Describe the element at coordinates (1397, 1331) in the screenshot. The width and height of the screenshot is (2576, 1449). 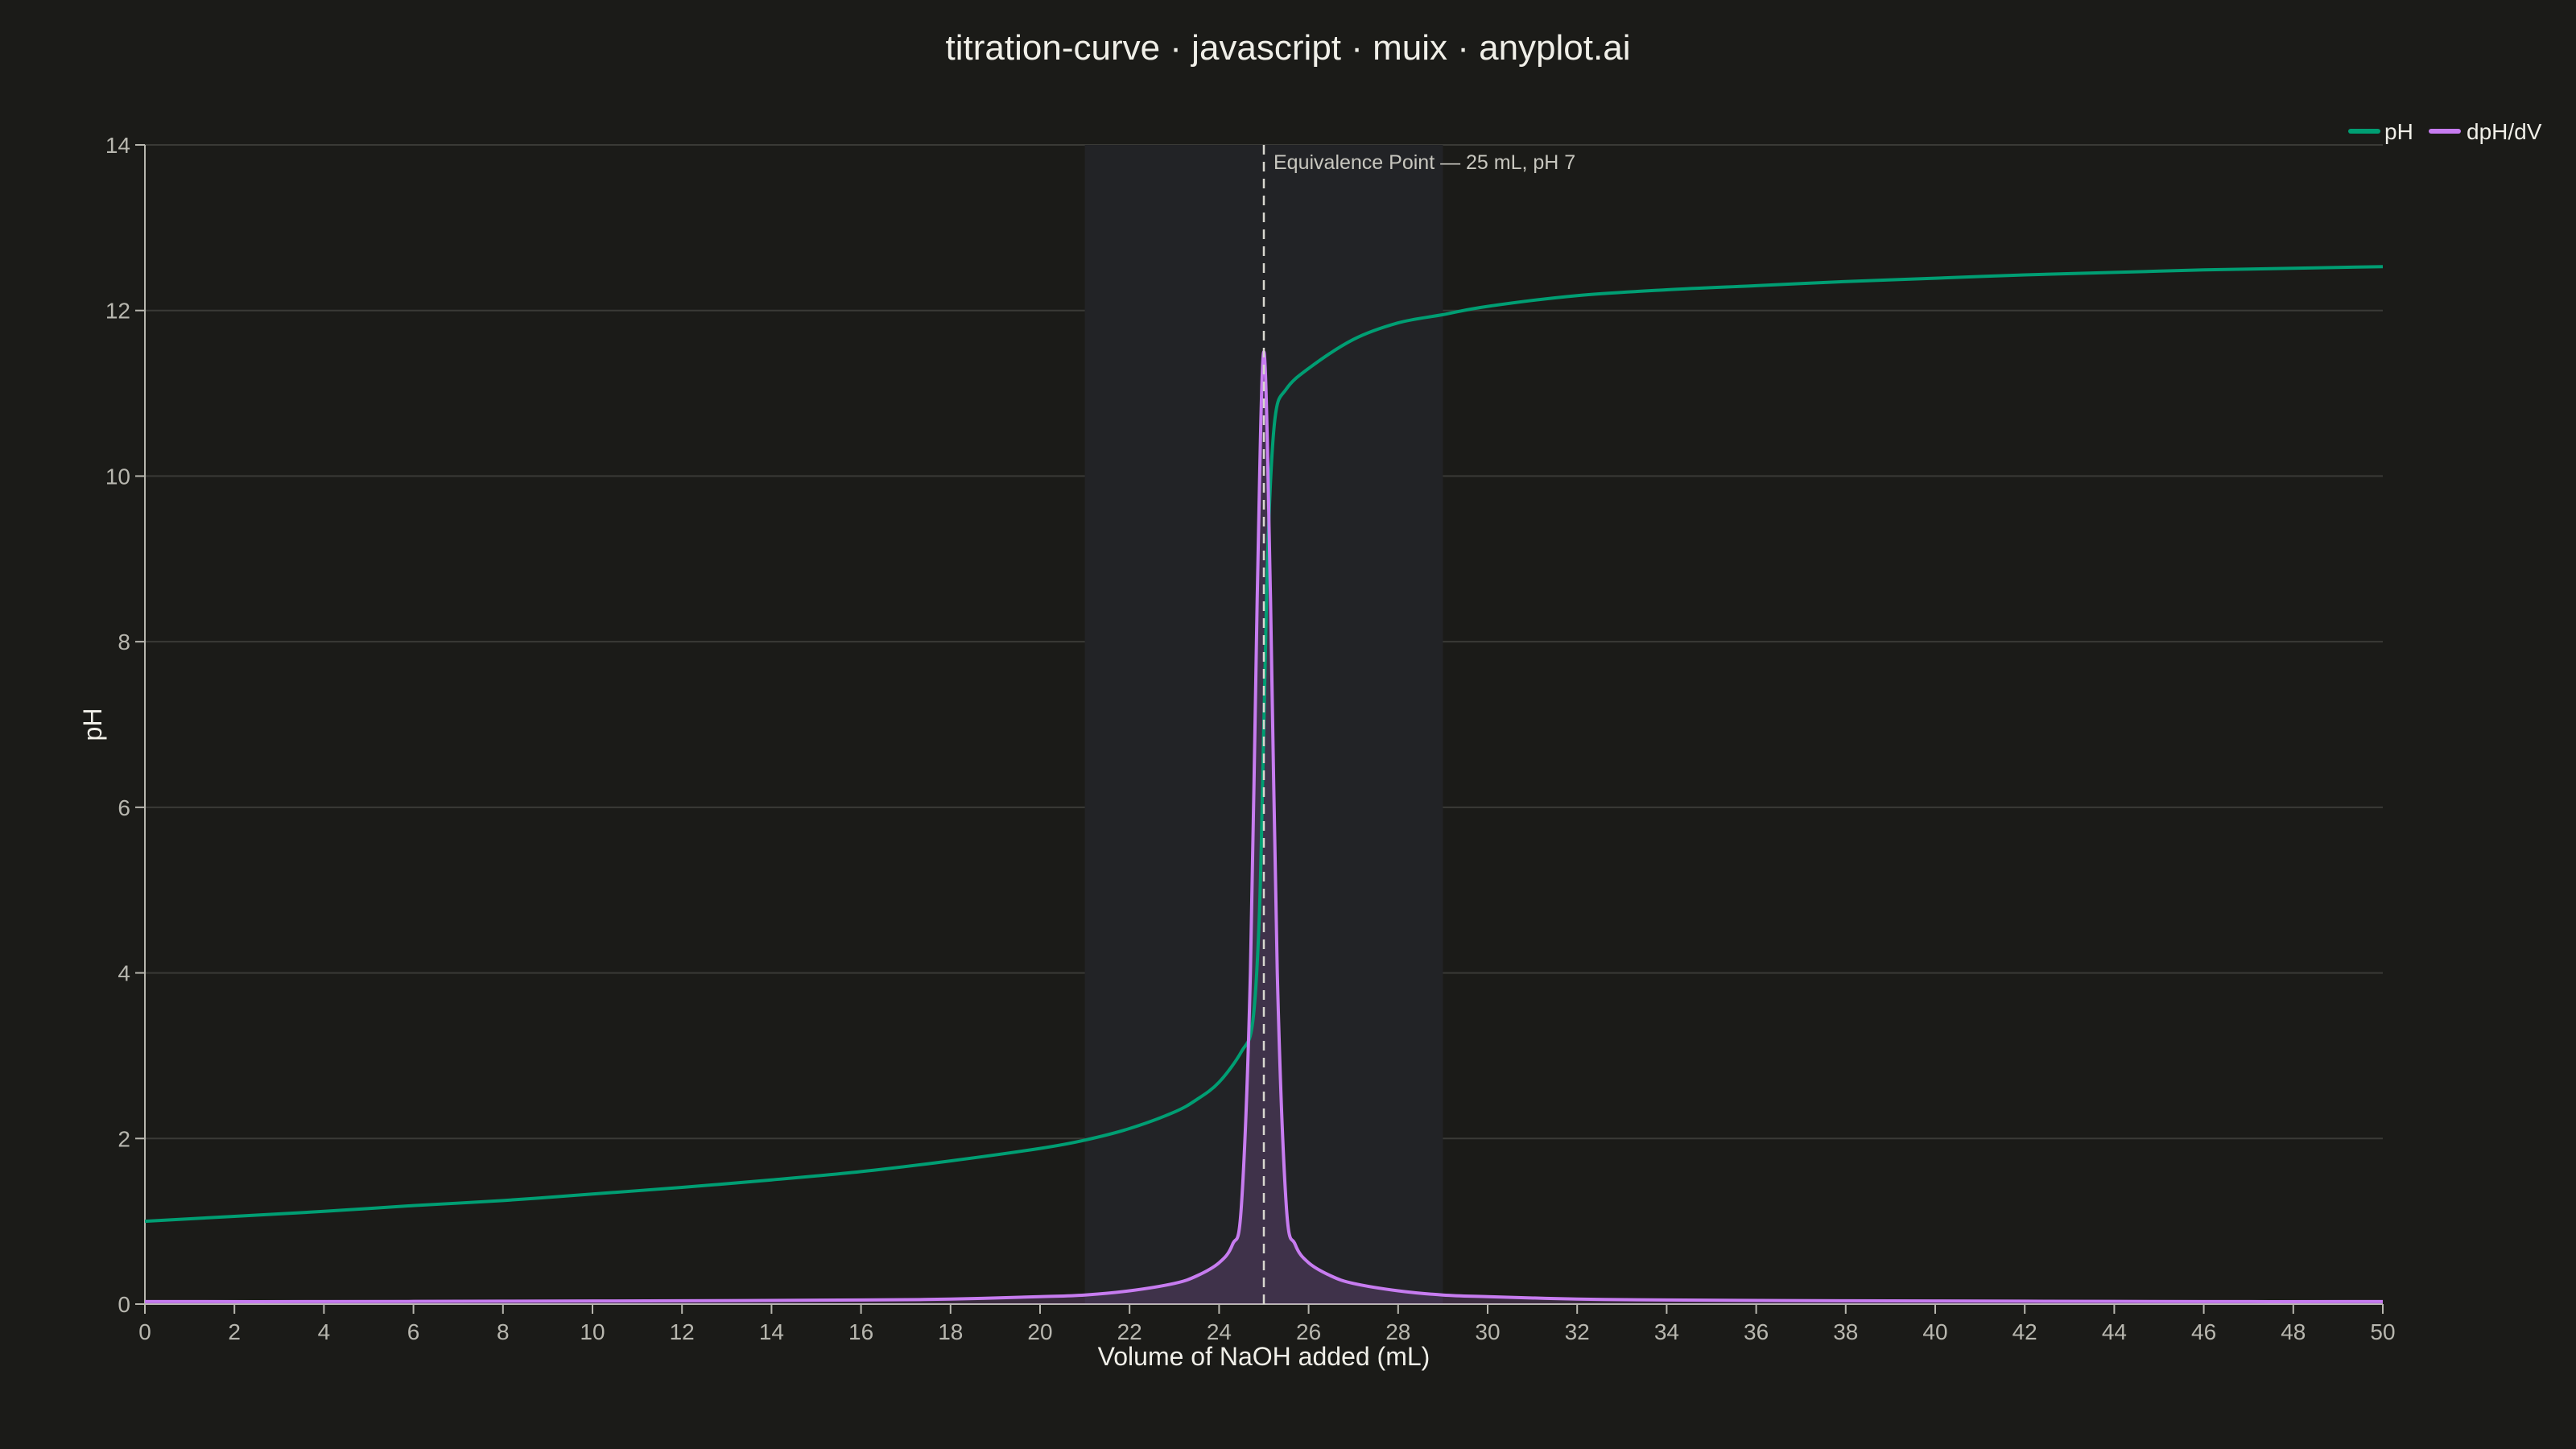
I see `x-tick-label-28: 28` at that location.